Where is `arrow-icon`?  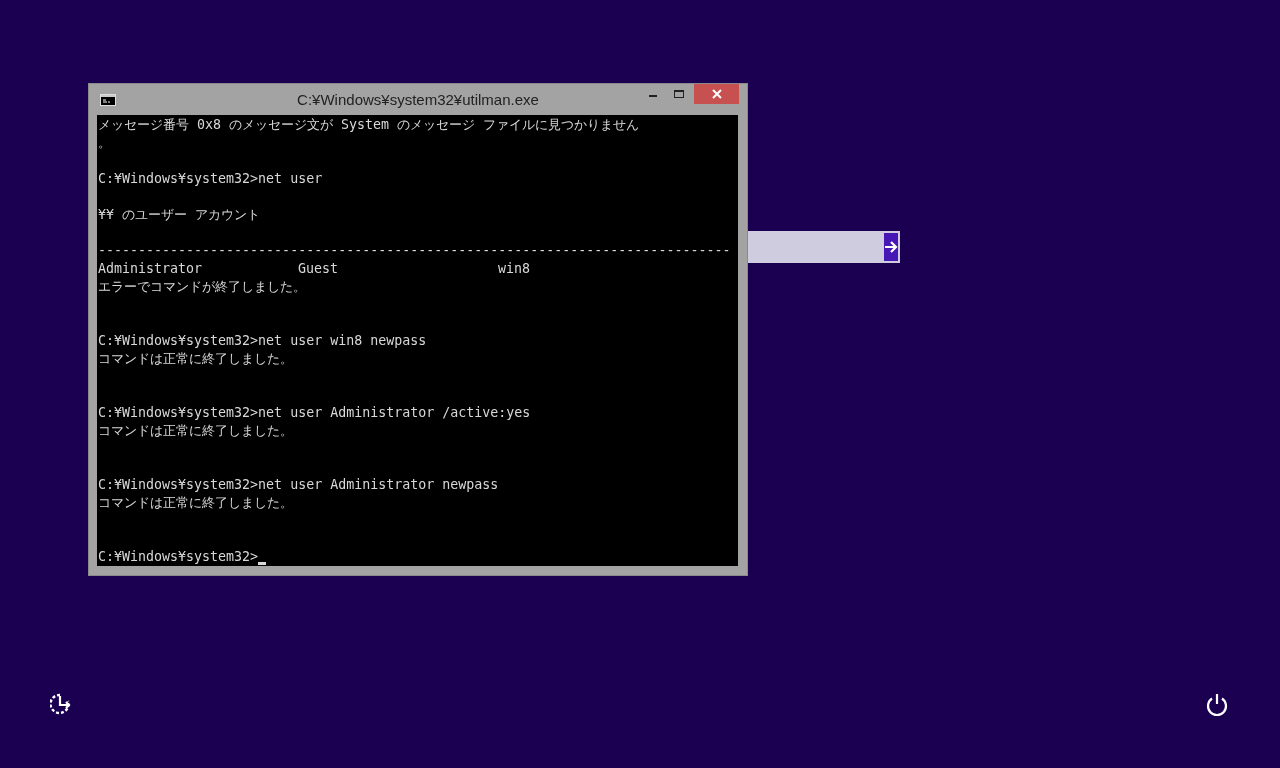
arrow-icon is located at coordinates (891, 247).